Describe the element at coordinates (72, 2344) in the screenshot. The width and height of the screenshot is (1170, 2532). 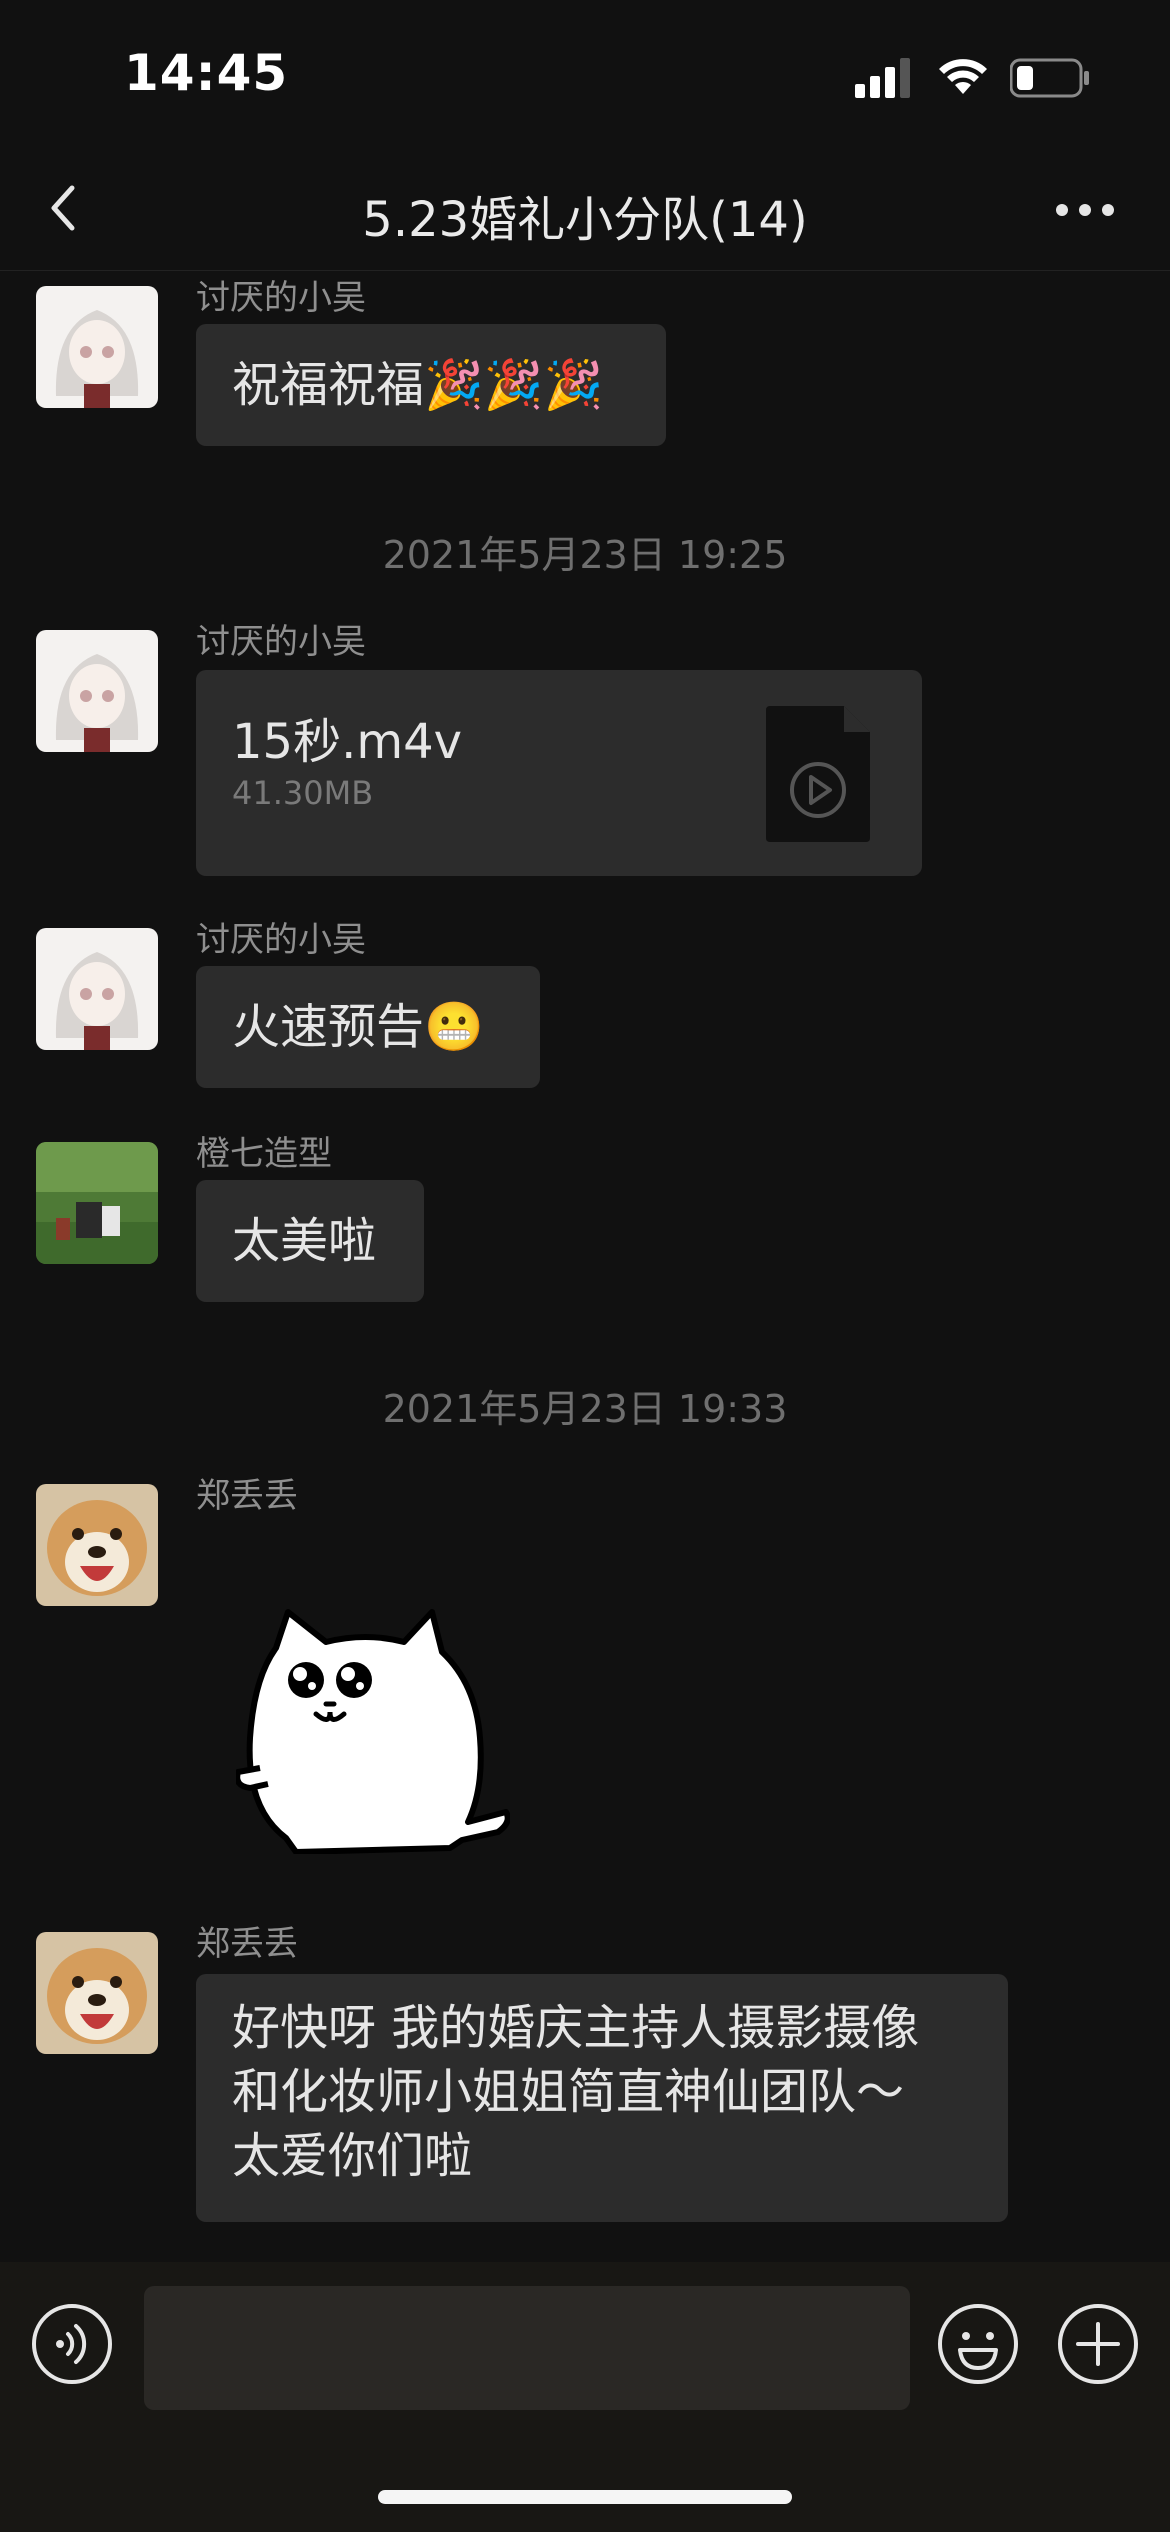
I see `voice-icon` at that location.